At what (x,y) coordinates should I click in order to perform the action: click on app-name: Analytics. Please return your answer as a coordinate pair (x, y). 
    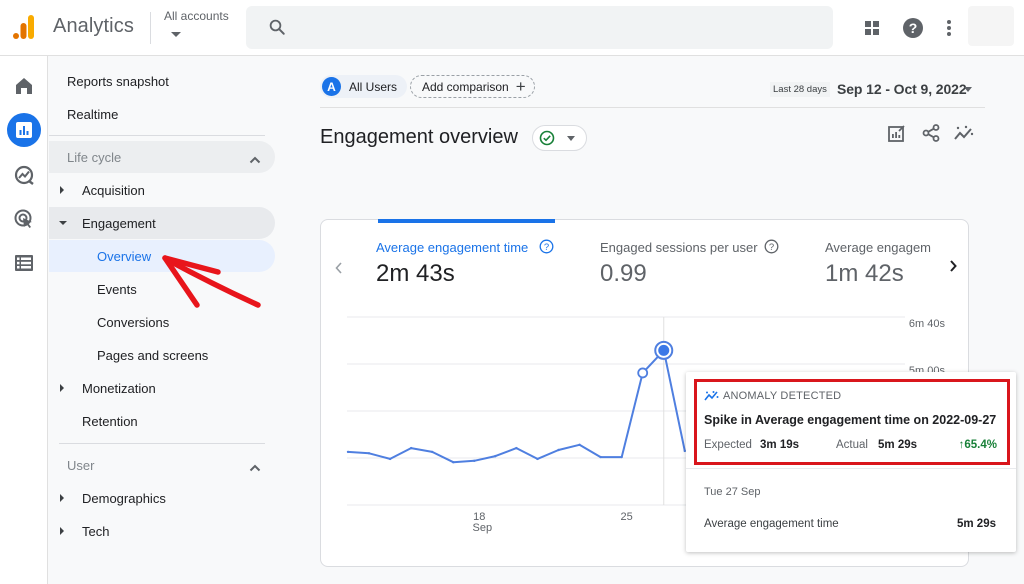
    Looking at the image, I should click on (93, 26).